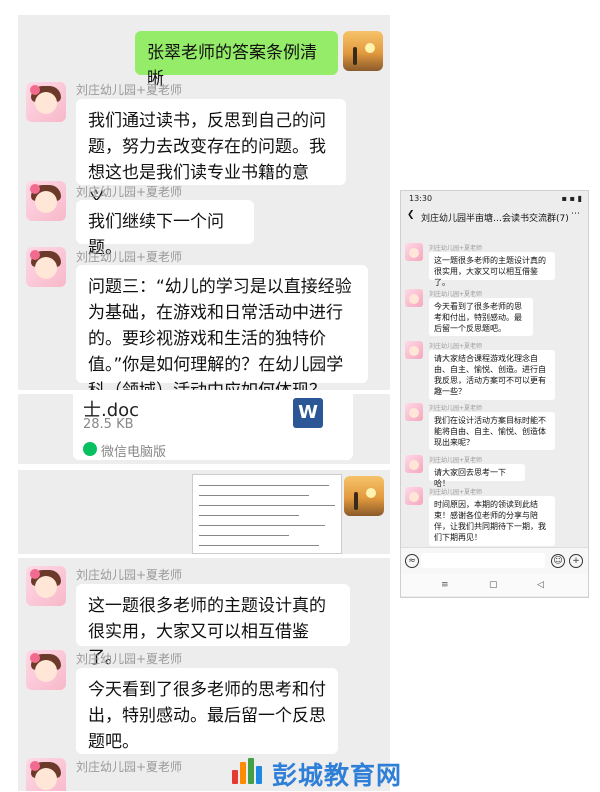 The height and width of the screenshot is (792, 600). Describe the element at coordinates (308, 413) in the screenshot. I see `word-file-icon: W` at that location.